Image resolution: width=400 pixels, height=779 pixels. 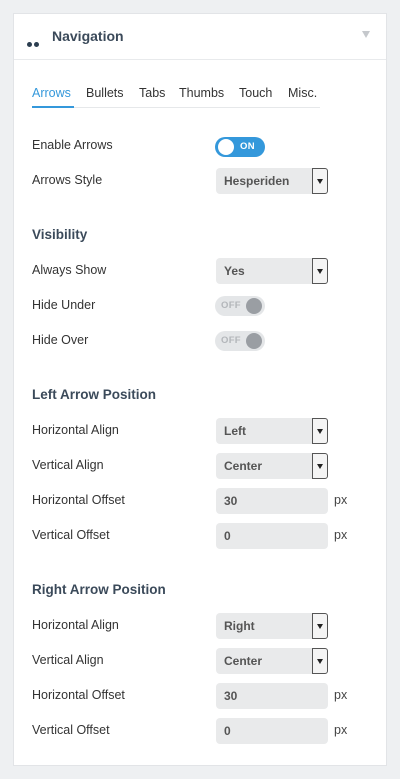 I want to click on tab-arrows: Arrows, so click(x=51, y=93).